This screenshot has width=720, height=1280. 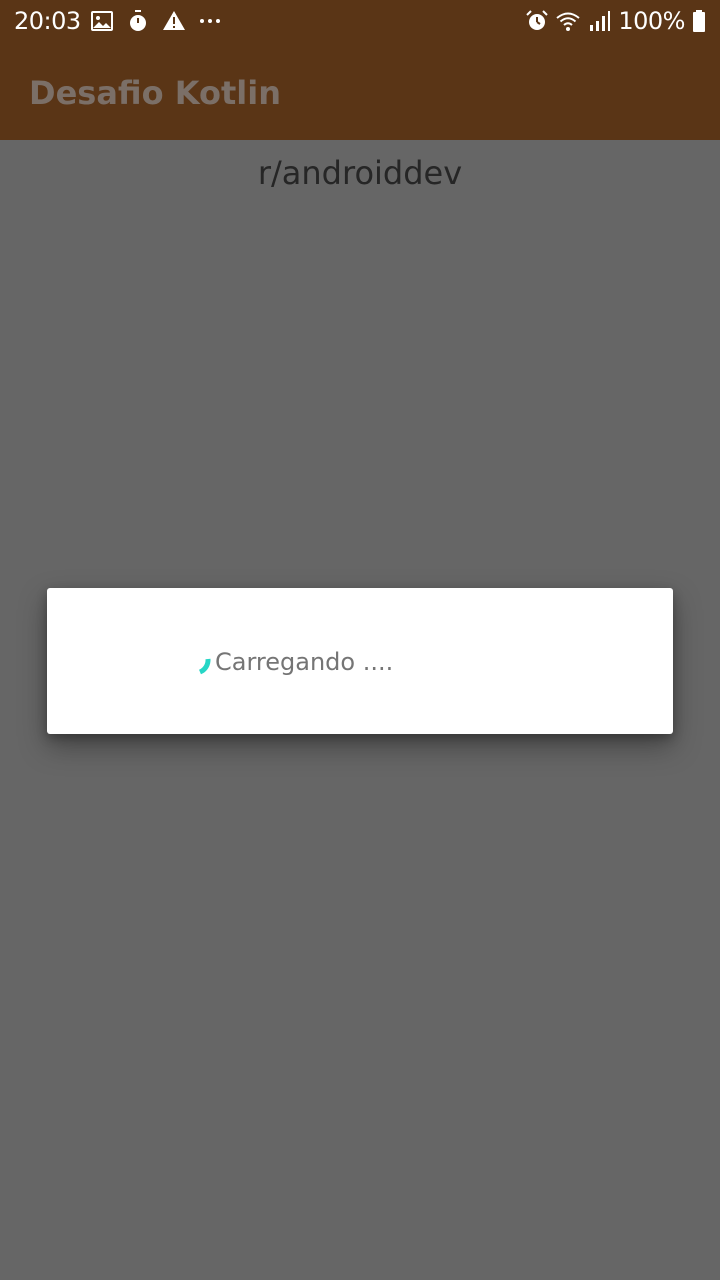 What do you see at coordinates (599, 21) in the screenshot?
I see `signal-icon` at bounding box center [599, 21].